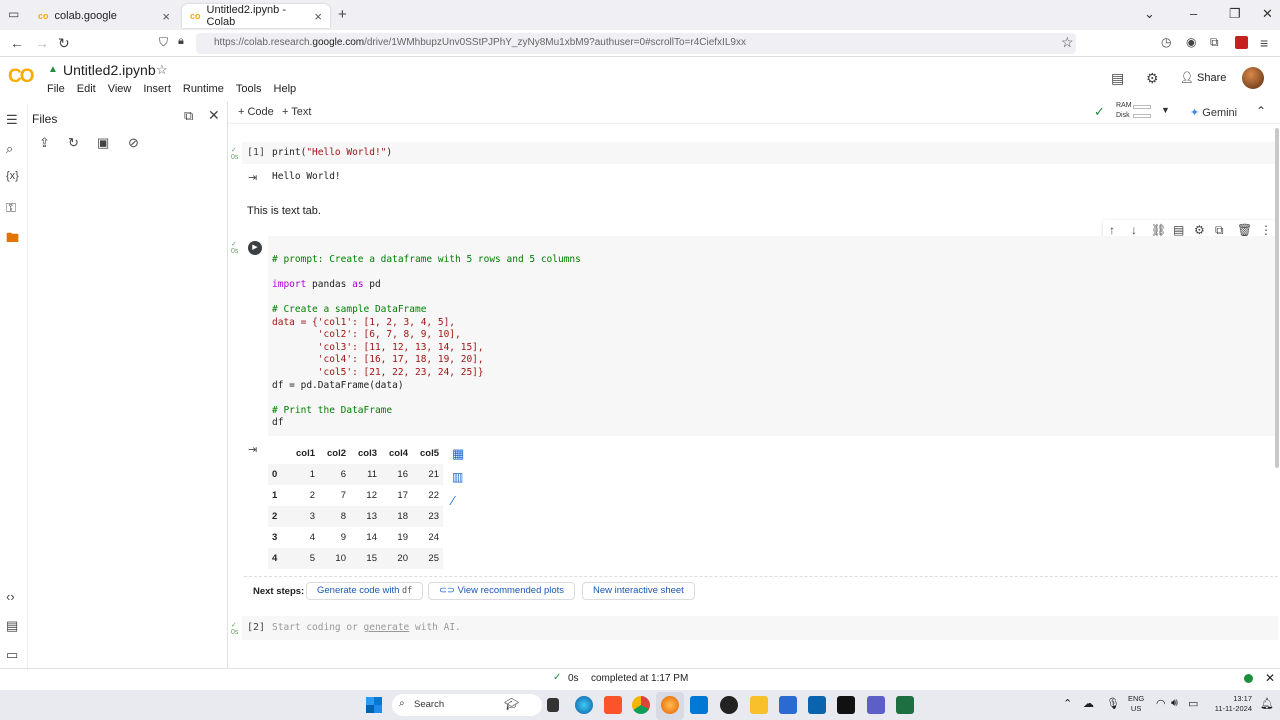 The width and height of the screenshot is (1280, 720). I want to click on gemini-button: ✦ Gemini, so click(1213, 112).